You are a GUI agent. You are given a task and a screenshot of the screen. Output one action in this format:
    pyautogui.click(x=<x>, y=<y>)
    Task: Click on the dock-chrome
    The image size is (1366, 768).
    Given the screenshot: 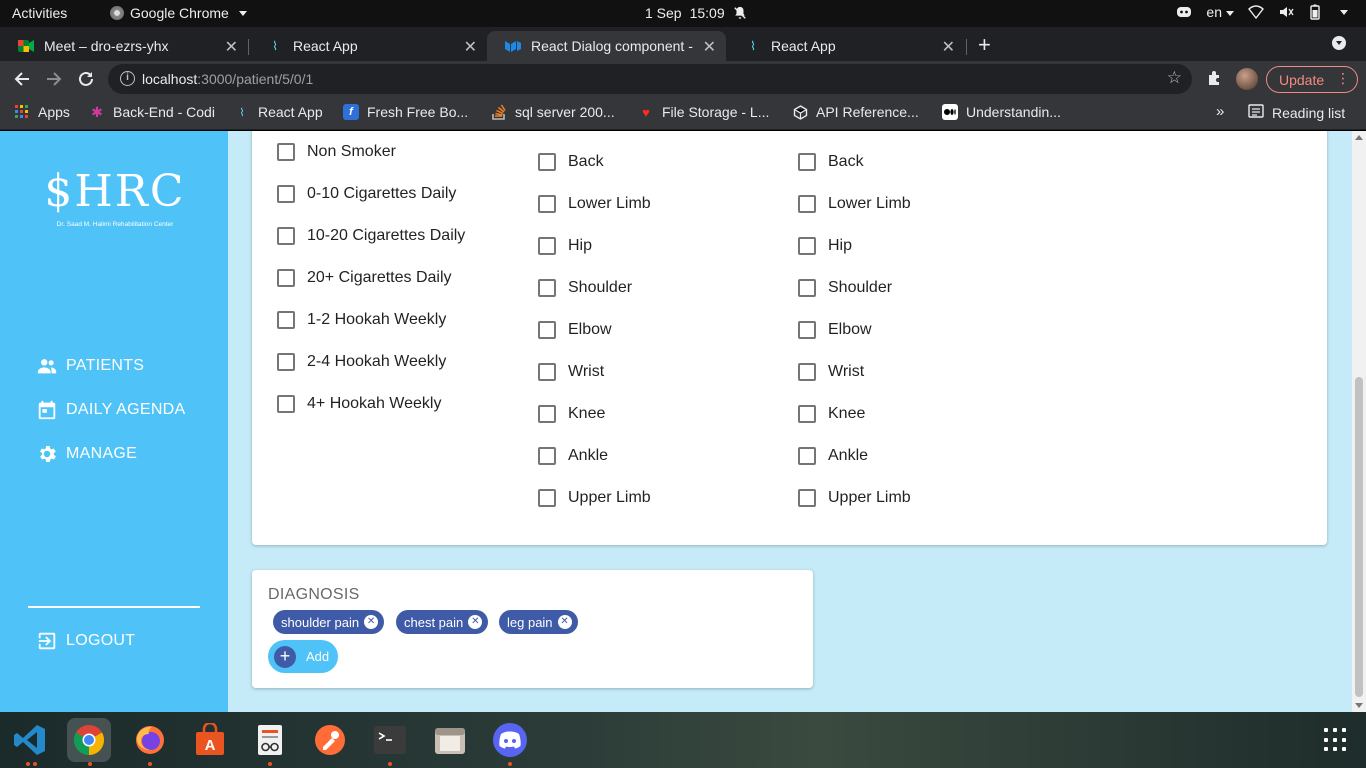 What is the action you would take?
    pyautogui.click(x=89, y=740)
    